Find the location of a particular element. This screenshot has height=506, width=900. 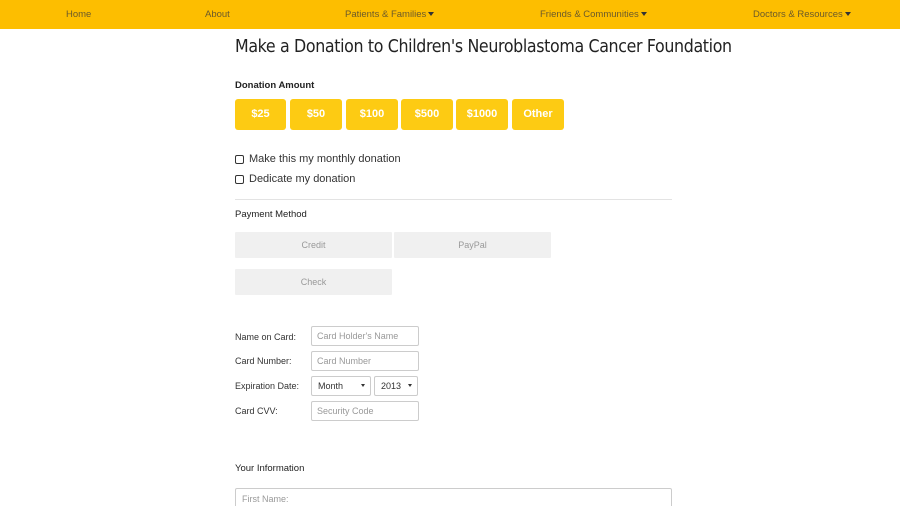

monthly-donation-label: Make this my monthly donation is located at coordinates (325, 159).